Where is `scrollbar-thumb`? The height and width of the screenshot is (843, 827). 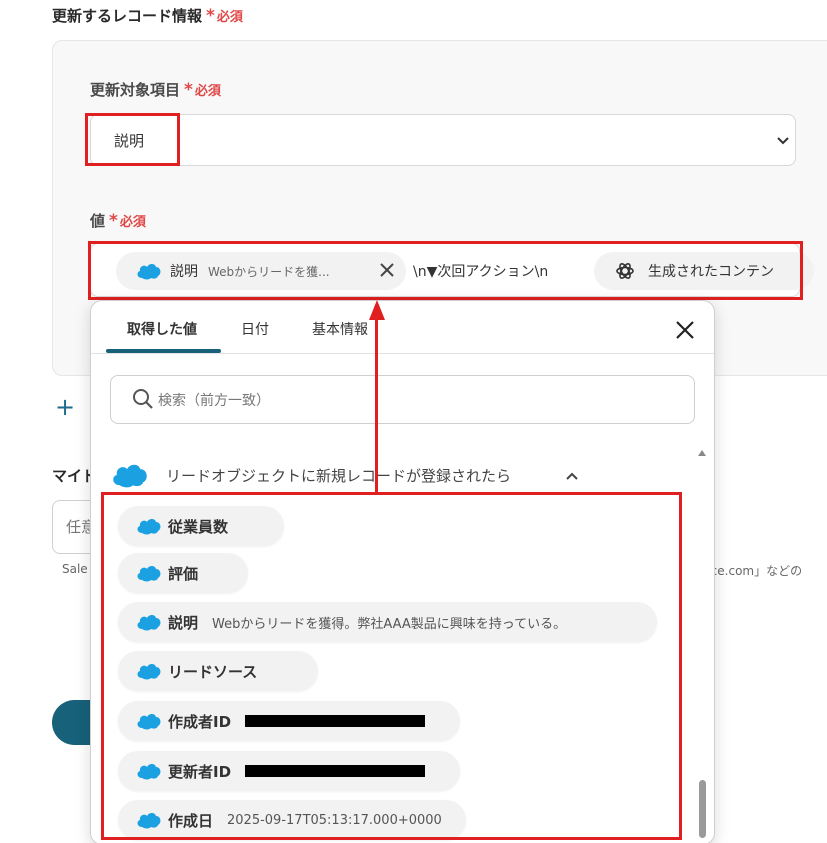 scrollbar-thumb is located at coordinates (702, 809).